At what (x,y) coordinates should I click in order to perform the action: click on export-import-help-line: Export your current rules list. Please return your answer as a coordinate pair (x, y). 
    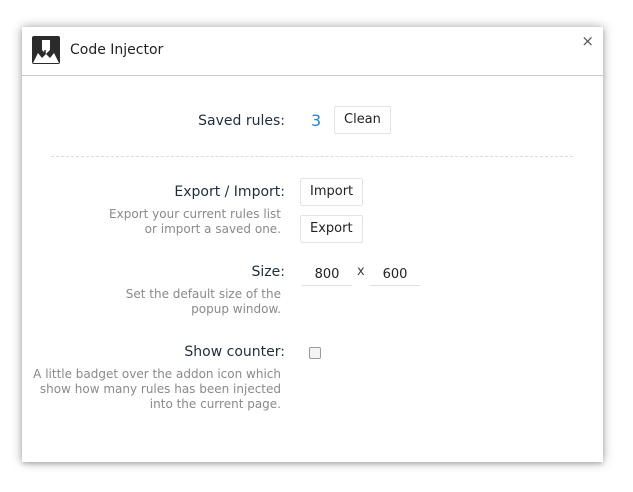
    Looking at the image, I should click on (195, 214).